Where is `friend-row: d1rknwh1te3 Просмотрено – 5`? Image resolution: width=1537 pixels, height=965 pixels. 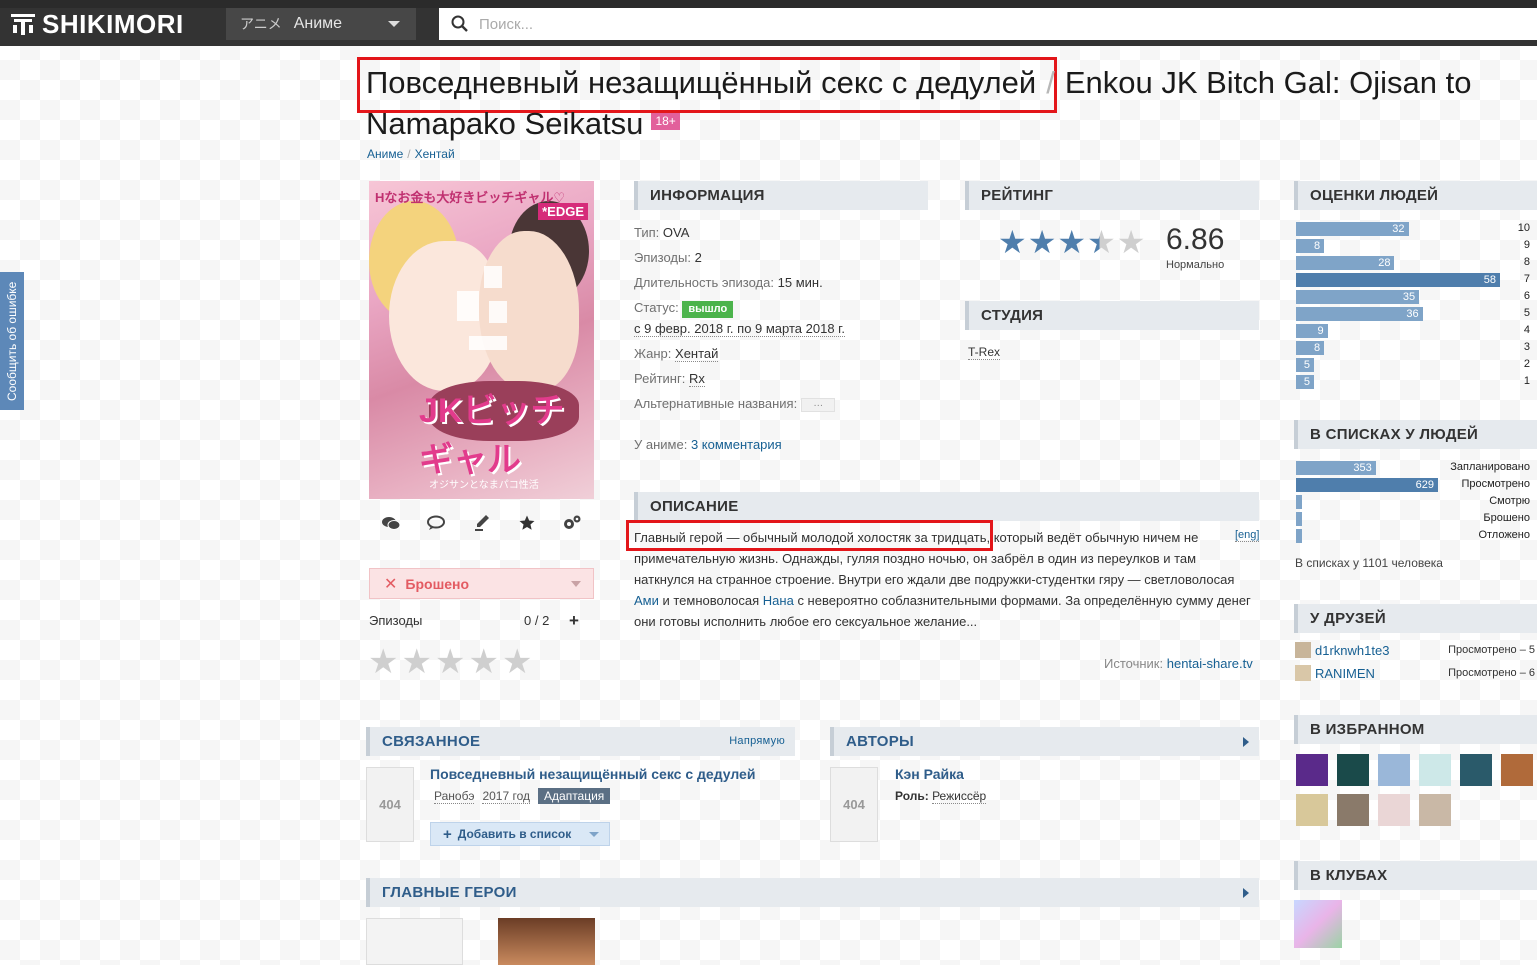 friend-row: d1rknwh1te3 Просмотрено – 5 is located at coordinates (1416, 650).